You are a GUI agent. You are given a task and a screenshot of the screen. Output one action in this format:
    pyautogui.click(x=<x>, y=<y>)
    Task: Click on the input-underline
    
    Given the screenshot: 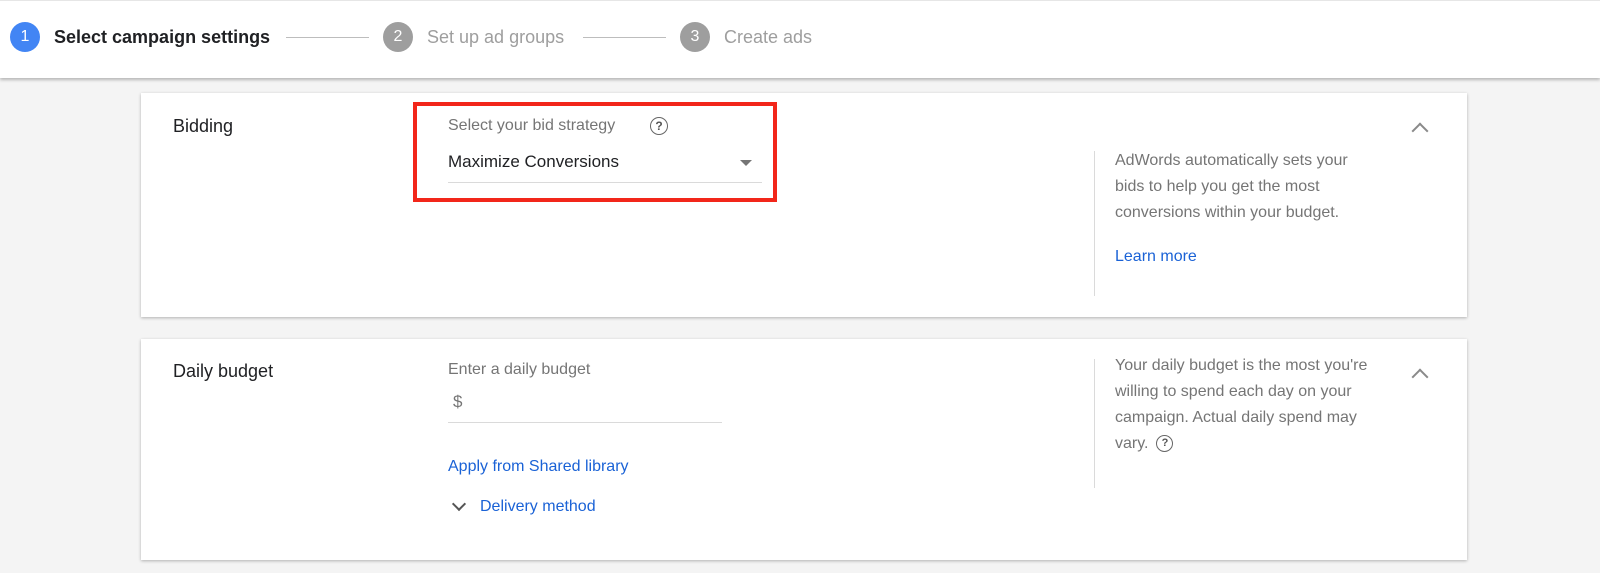 What is the action you would take?
    pyautogui.click(x=585, y=422)
    